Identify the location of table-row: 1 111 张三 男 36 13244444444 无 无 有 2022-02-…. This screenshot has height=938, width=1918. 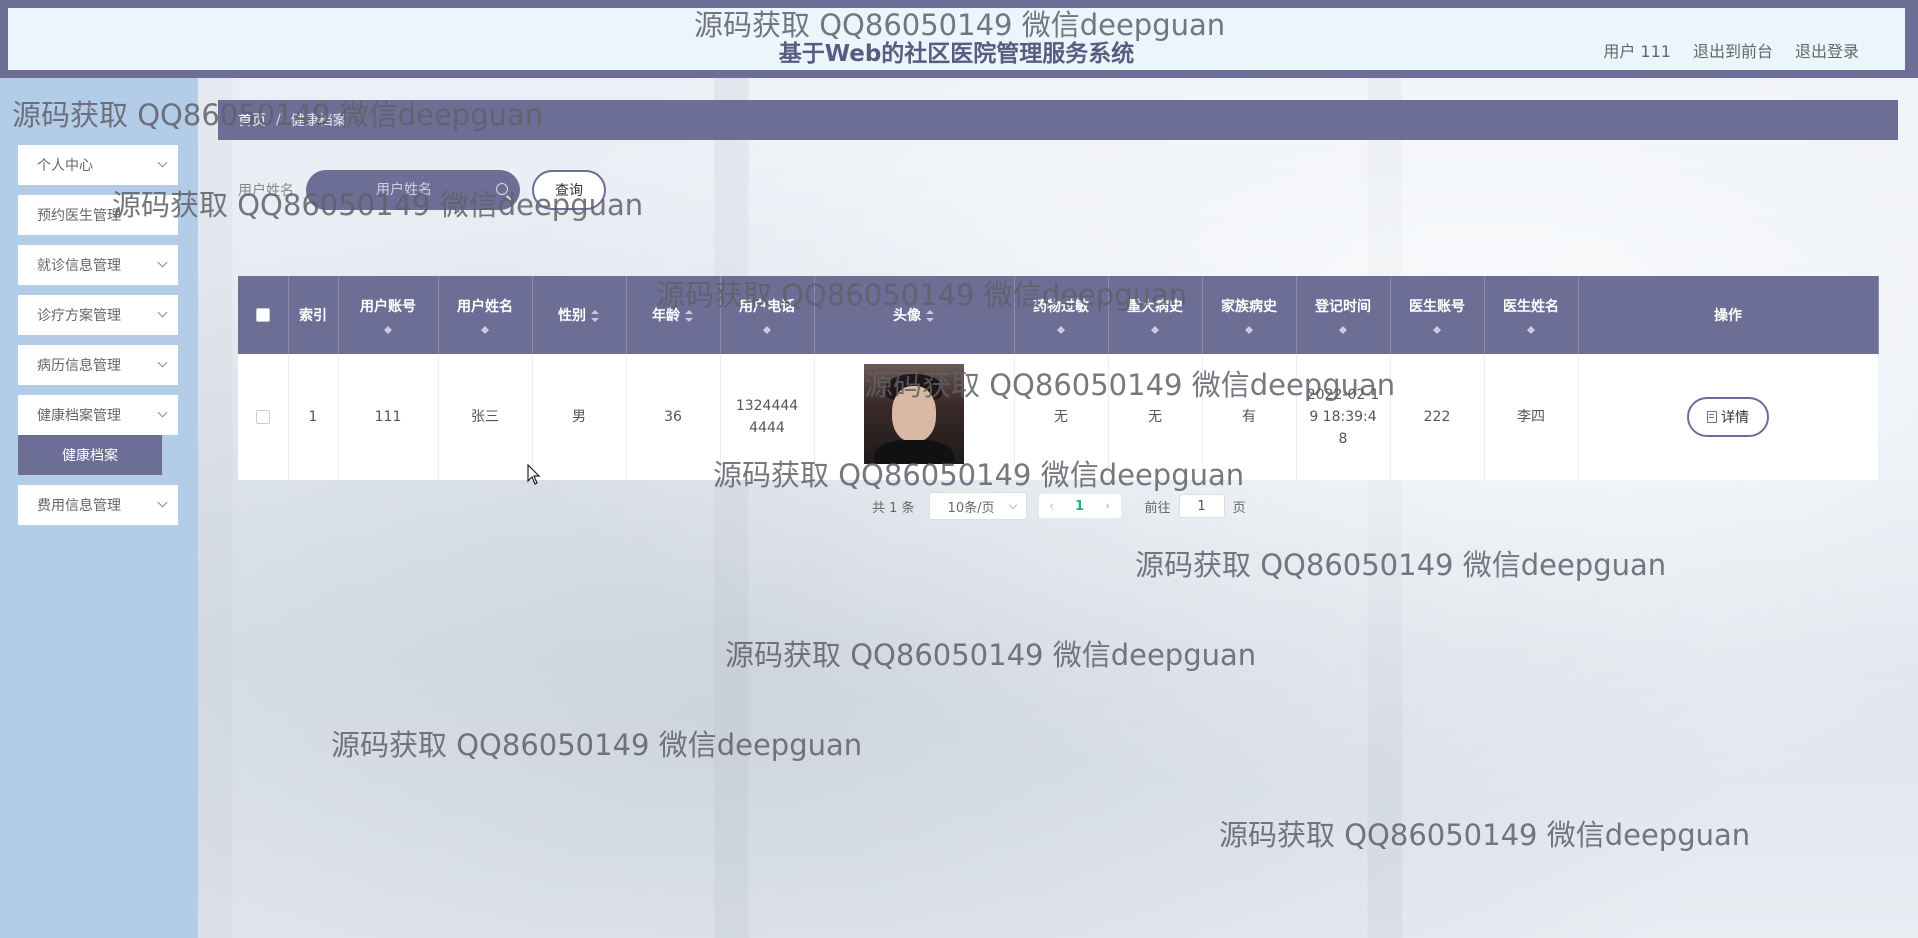
(1058, 417).